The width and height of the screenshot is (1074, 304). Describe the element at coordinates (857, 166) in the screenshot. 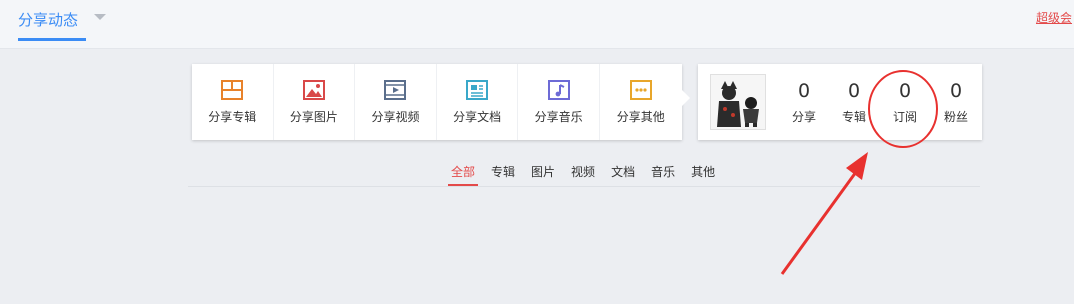

I see `annotation-arrow-head` at that location.